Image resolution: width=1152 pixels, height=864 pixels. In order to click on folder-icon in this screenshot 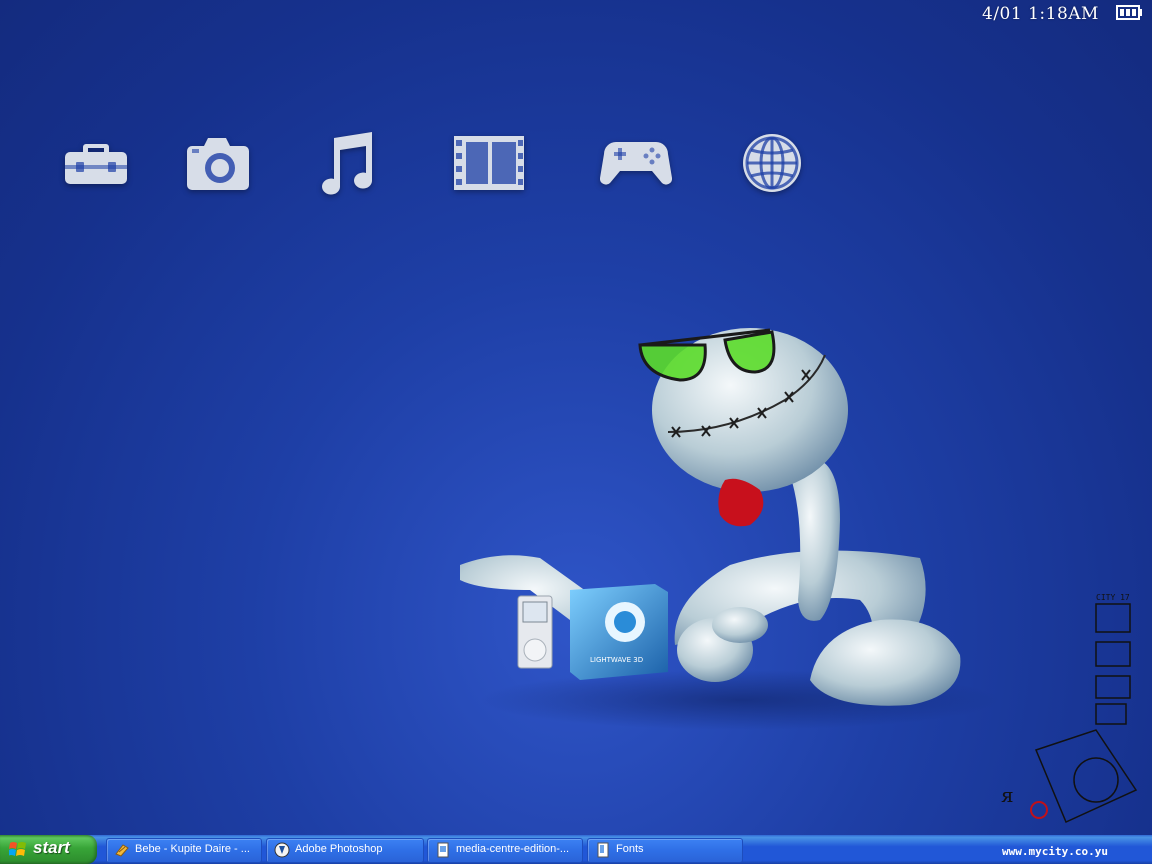, I will do `click(603, 850)`.